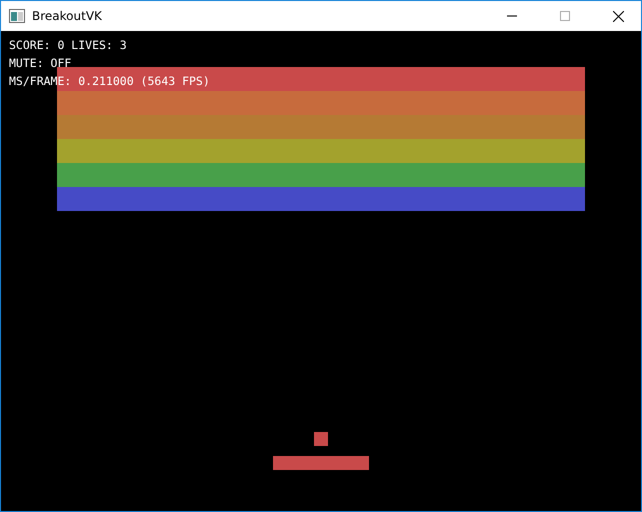  What do you see at coordinates (565, 16) in the screenshot?
I see `maximize-icon` at bounding box center [565, 16].